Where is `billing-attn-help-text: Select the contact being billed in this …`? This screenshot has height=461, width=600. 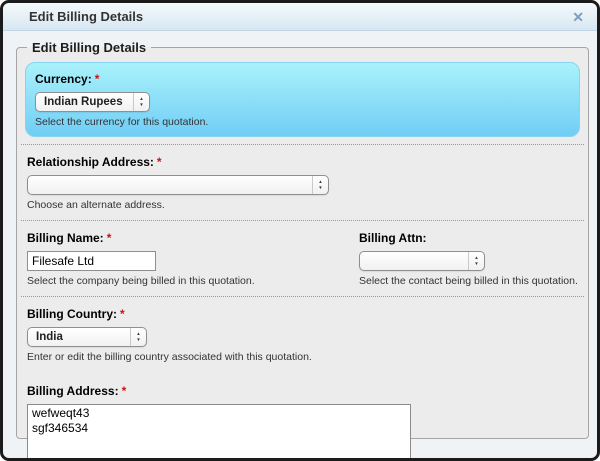
billing-attn-help-text: Select the contact being billed in this … is located at coordinates (468, 281).